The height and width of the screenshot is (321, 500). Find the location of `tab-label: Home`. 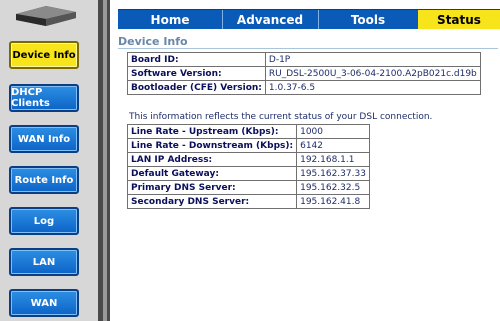

tab-label: Home is located at coordinates (170, 19).